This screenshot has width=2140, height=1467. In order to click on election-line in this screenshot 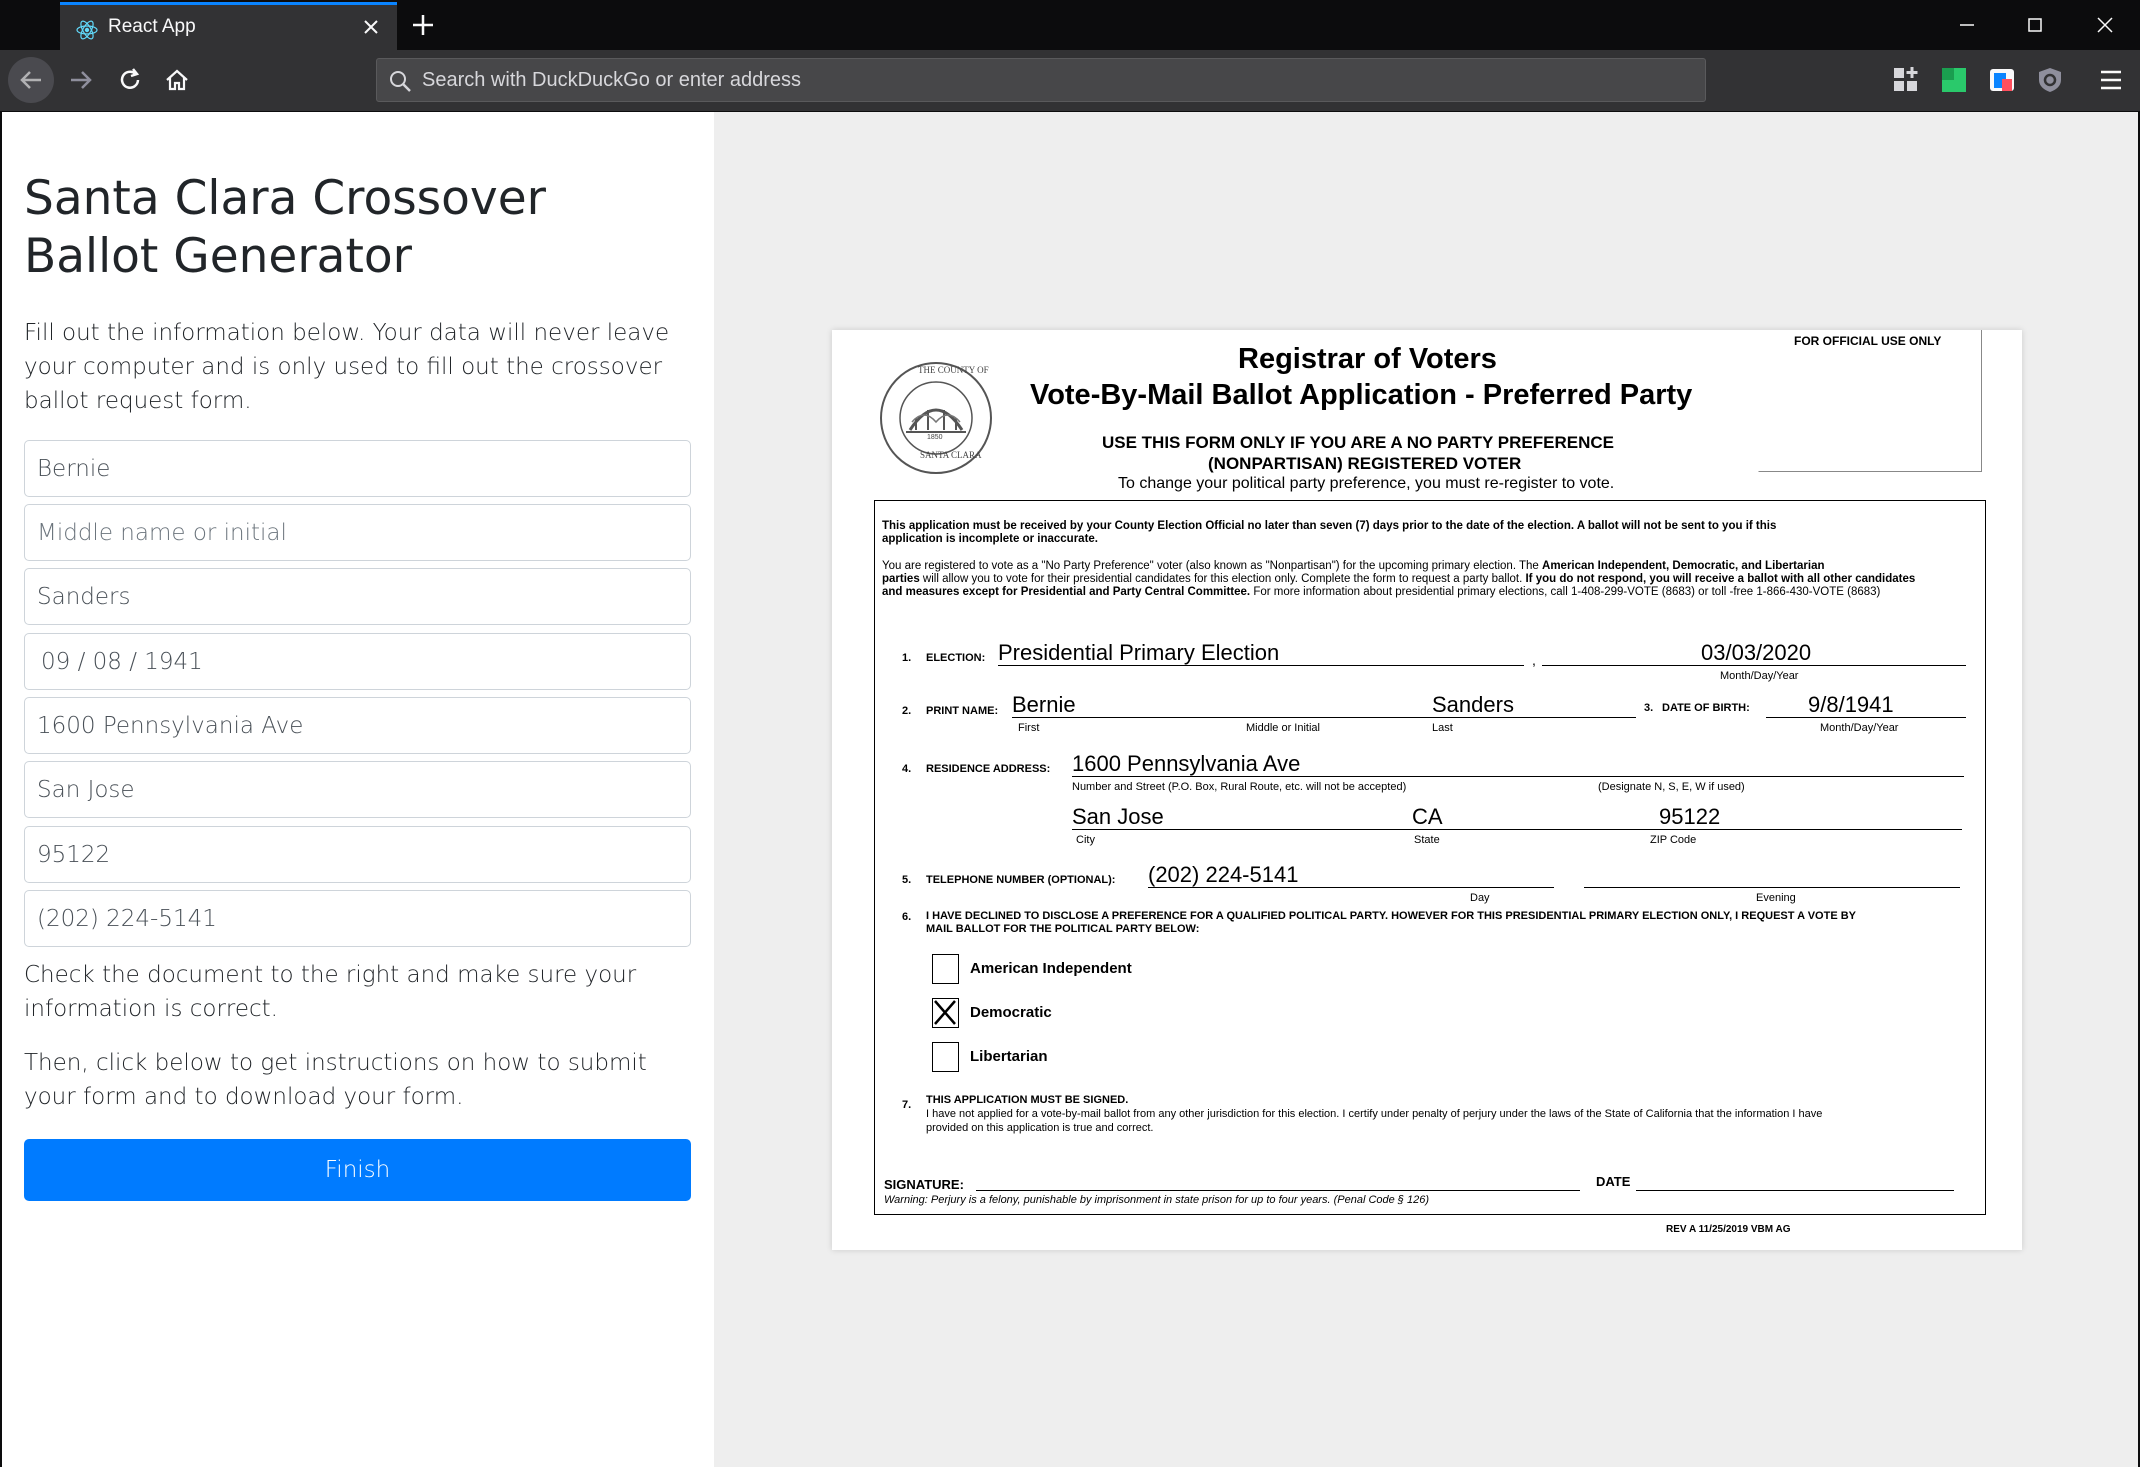, I will do `click(1261, 665)`.